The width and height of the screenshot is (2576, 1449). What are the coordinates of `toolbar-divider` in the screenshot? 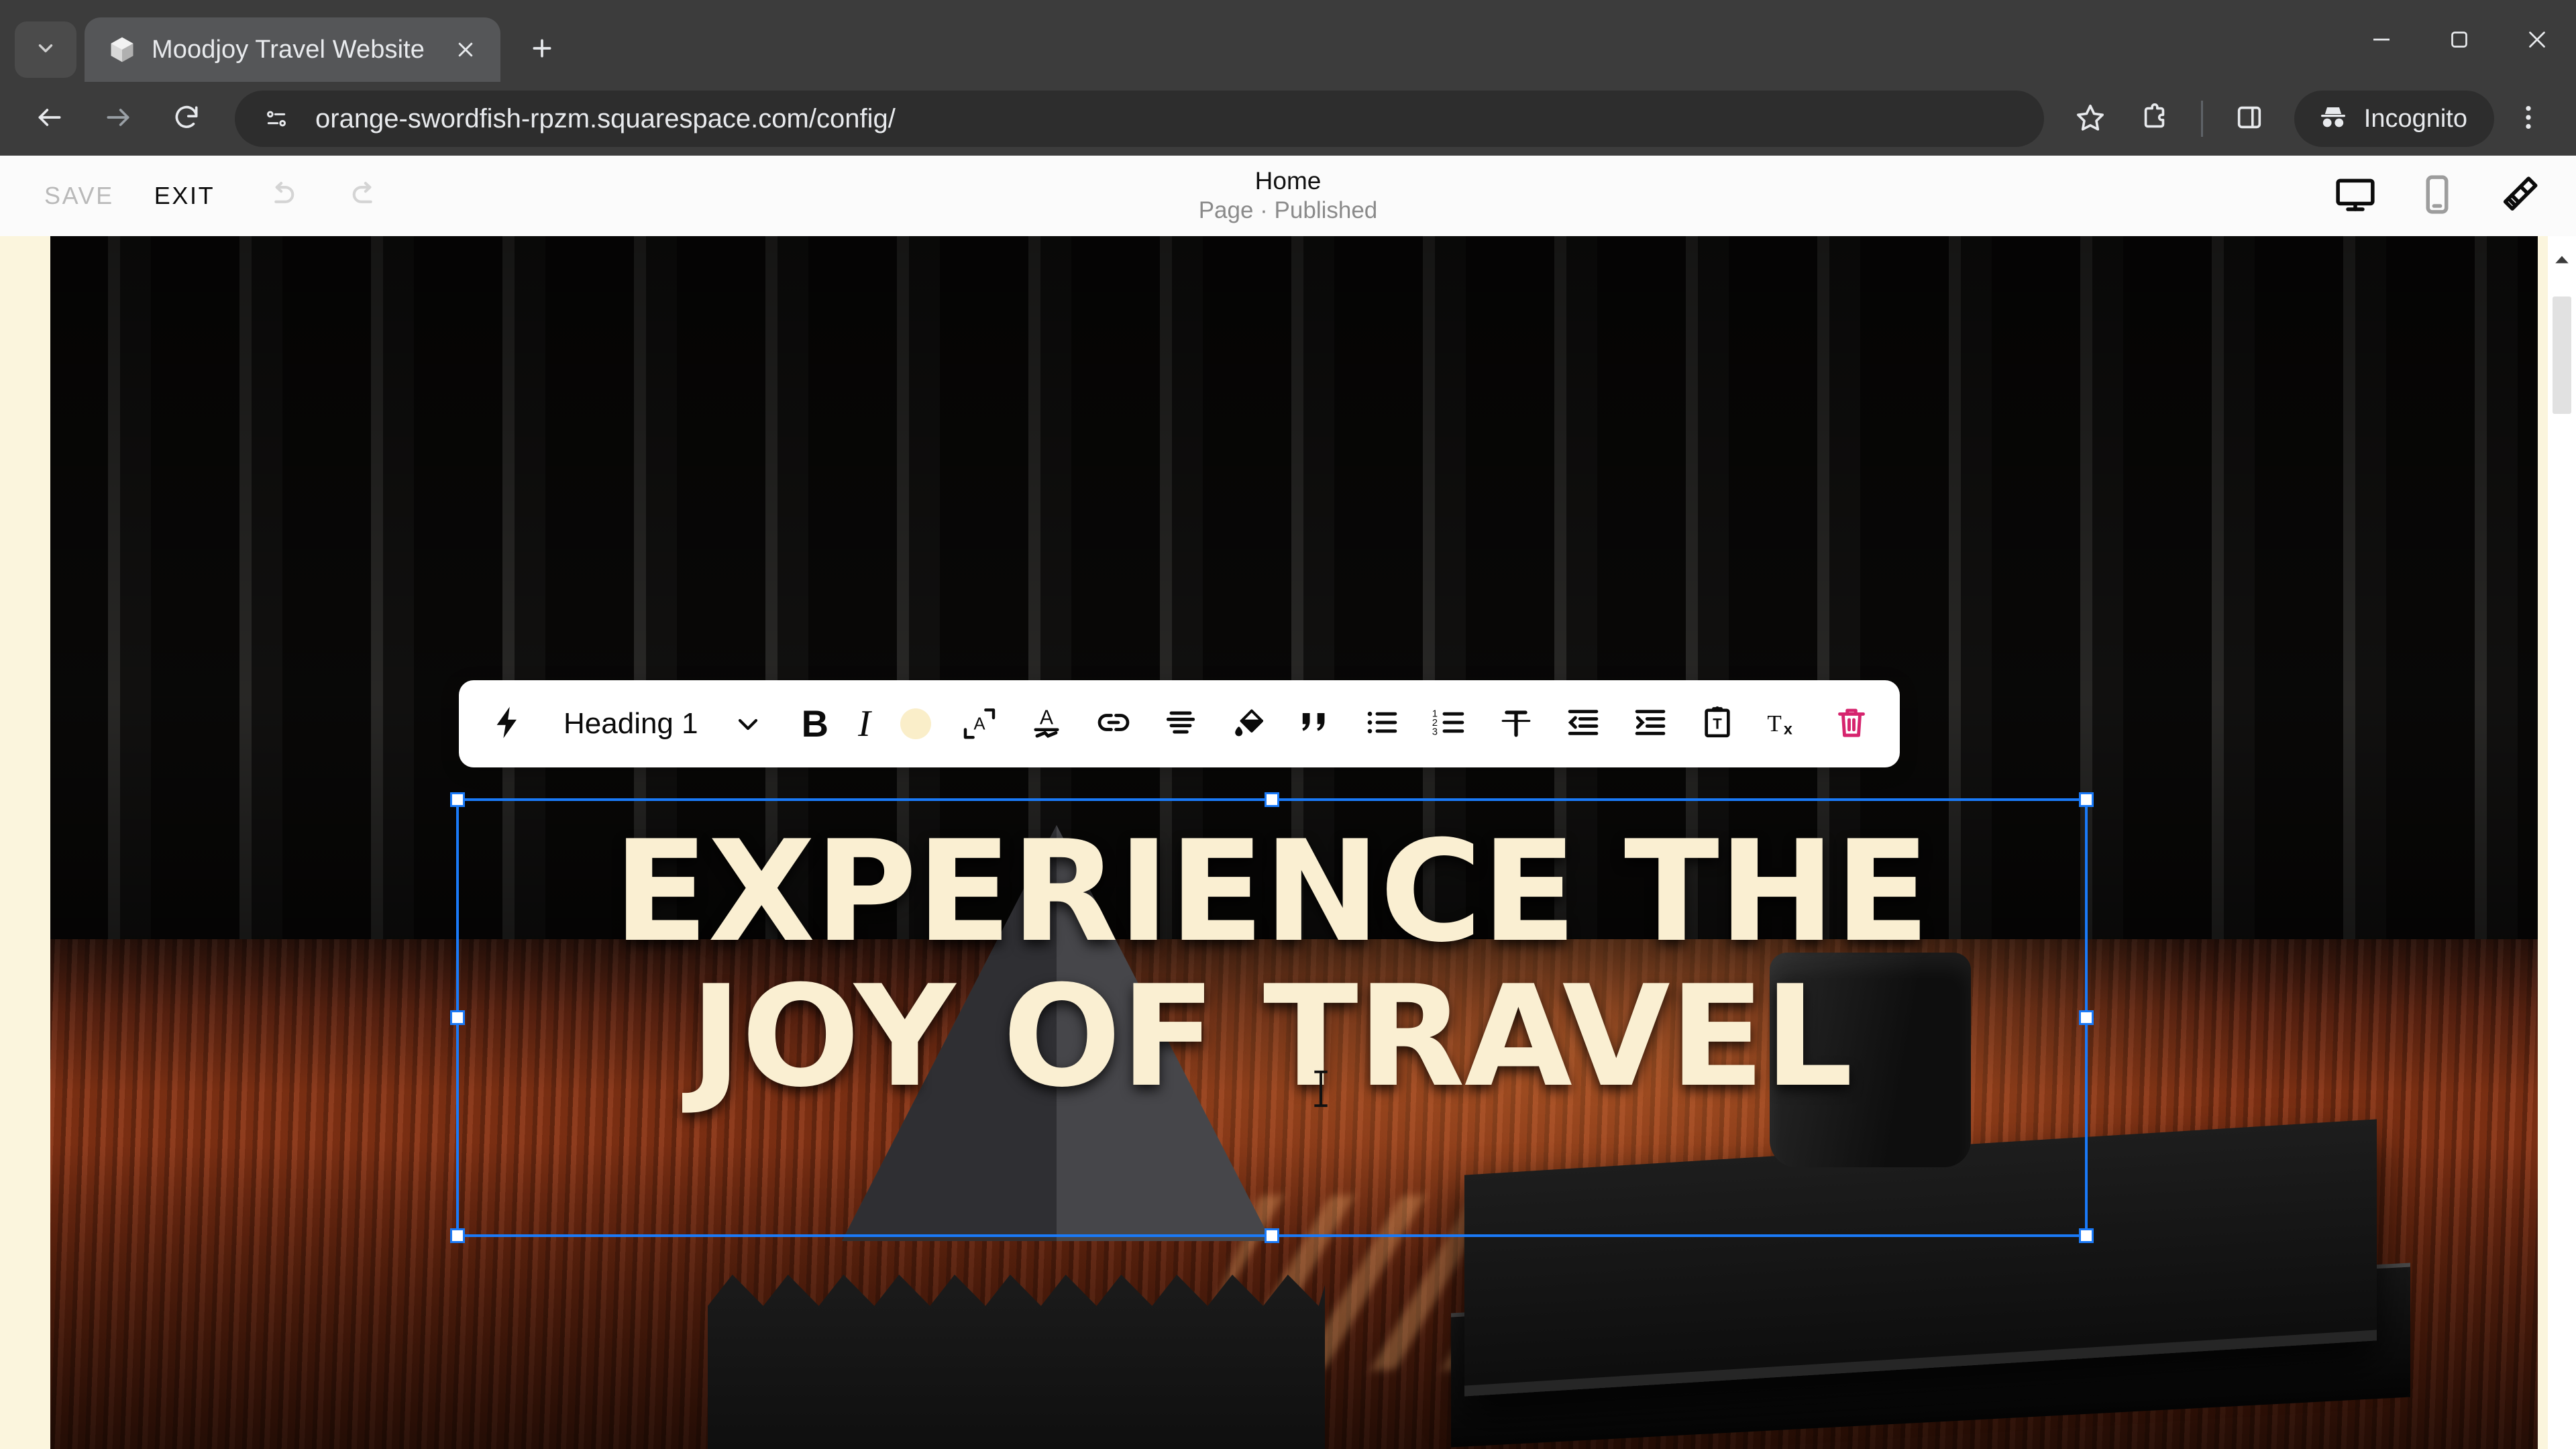 It's located at (2201, 119).